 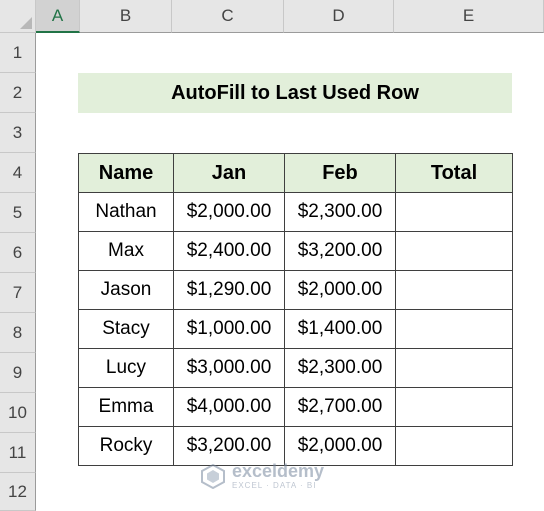 I want to click on jan-cell: $1,290.00, so click(x=229, y=290).